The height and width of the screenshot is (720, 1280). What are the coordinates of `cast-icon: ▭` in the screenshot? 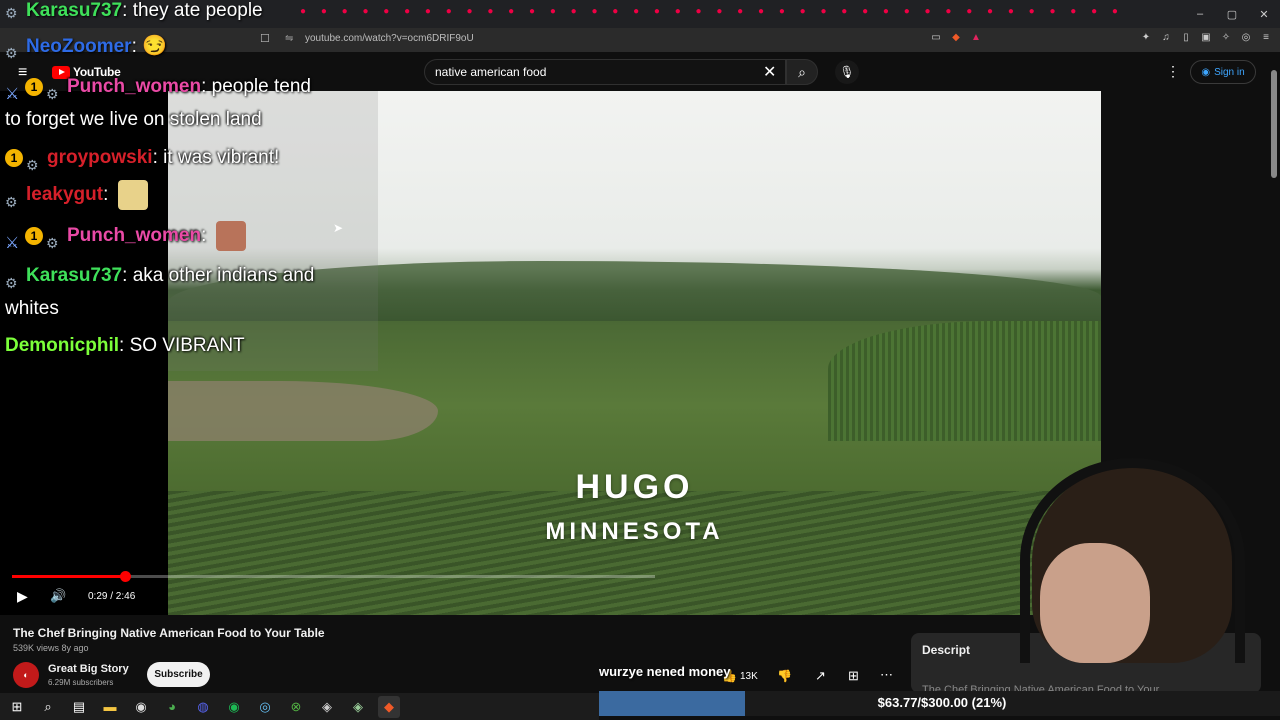 It's located at (936, 37).